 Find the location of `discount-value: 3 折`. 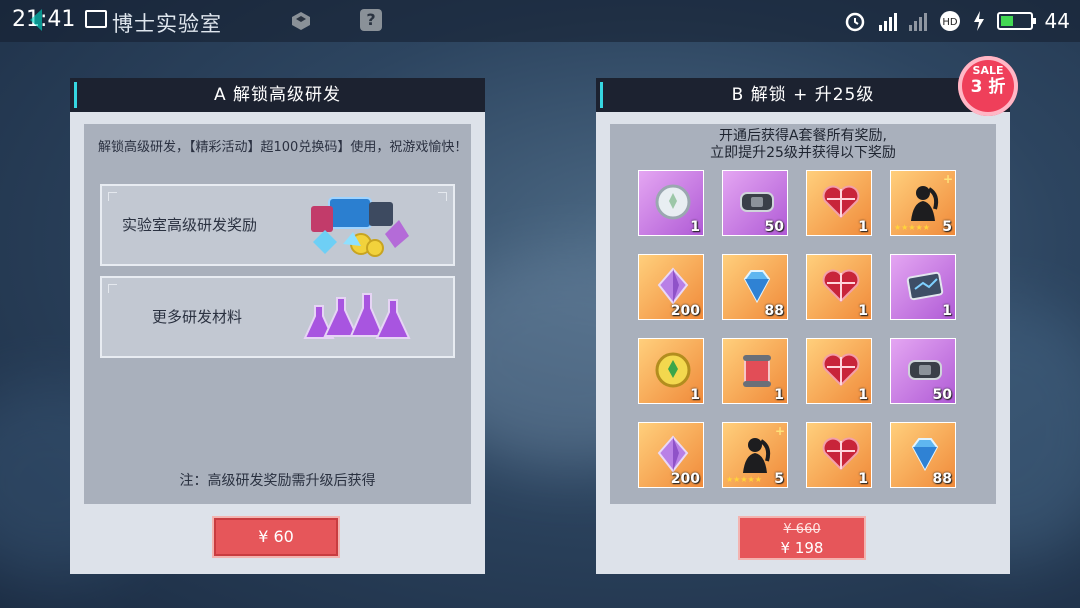

discount-value: 3 折 is located at coordinates (988, 87).